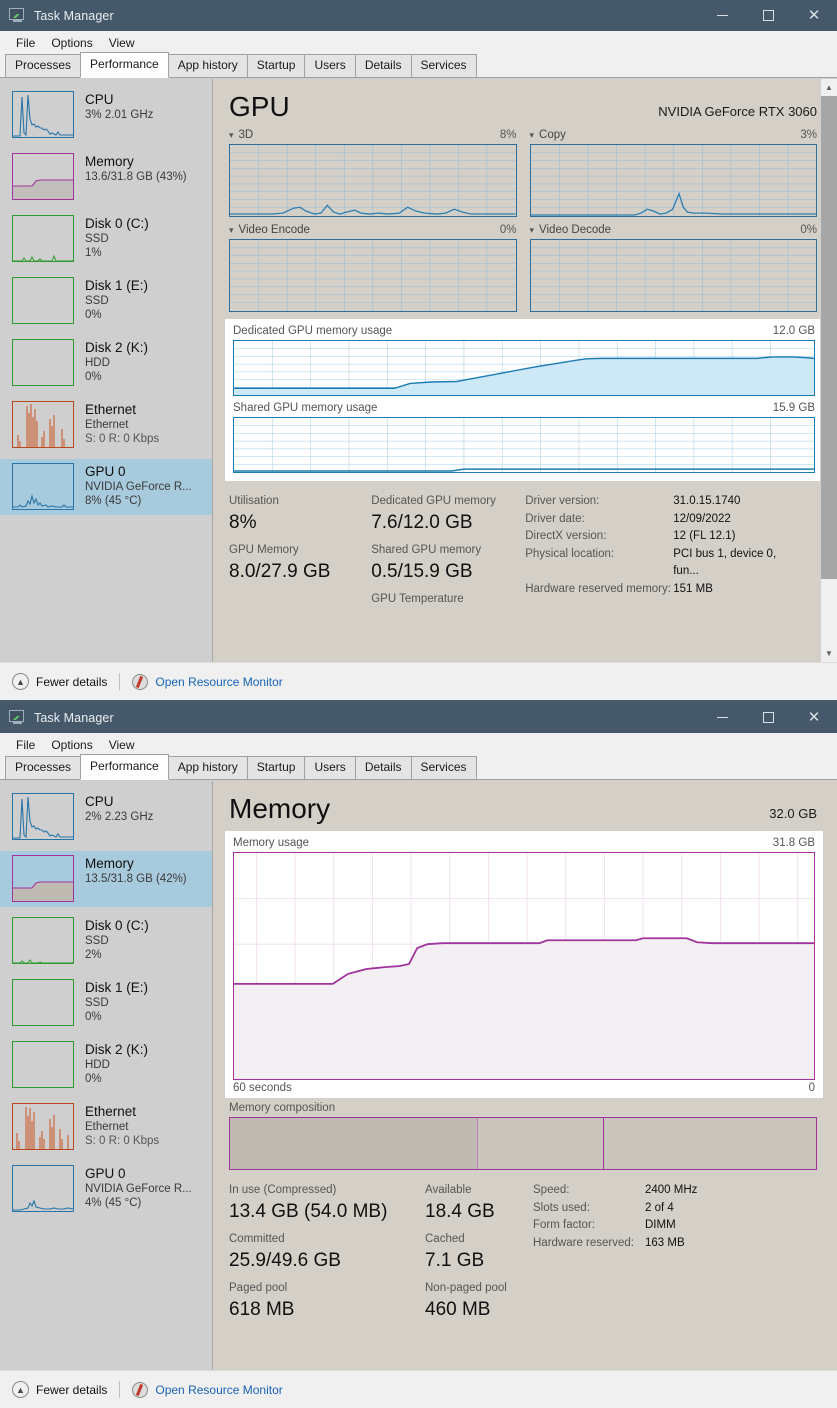  Describe the element at coordinates (671, 1190) in the screenshot. I see `detail-speed-value: 2400 MHz` at that location.